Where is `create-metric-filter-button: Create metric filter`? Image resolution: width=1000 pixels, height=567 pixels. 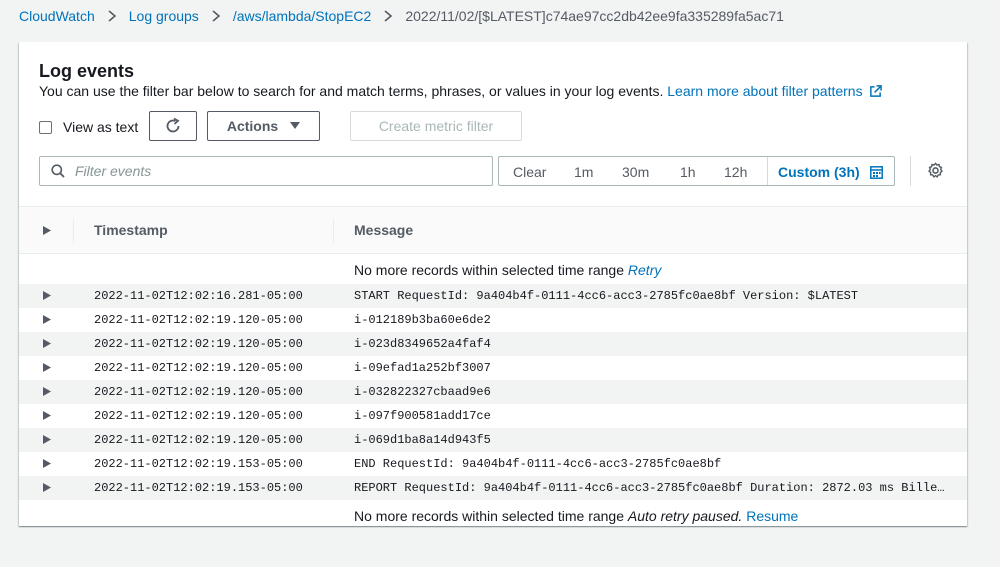 create-metric-filter-button: Create metric filter is located at coordinates (436, 126).